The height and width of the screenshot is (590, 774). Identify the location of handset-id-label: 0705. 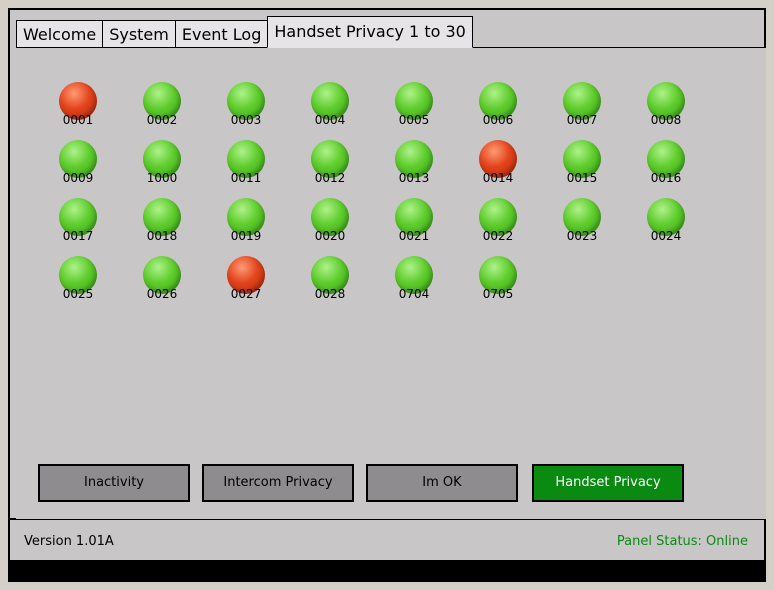
(498, 294).